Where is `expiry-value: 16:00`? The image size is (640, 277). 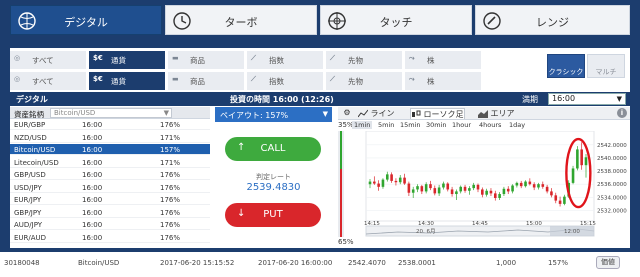 expiry-value: 16:00 is located at coordinates (564, 98).